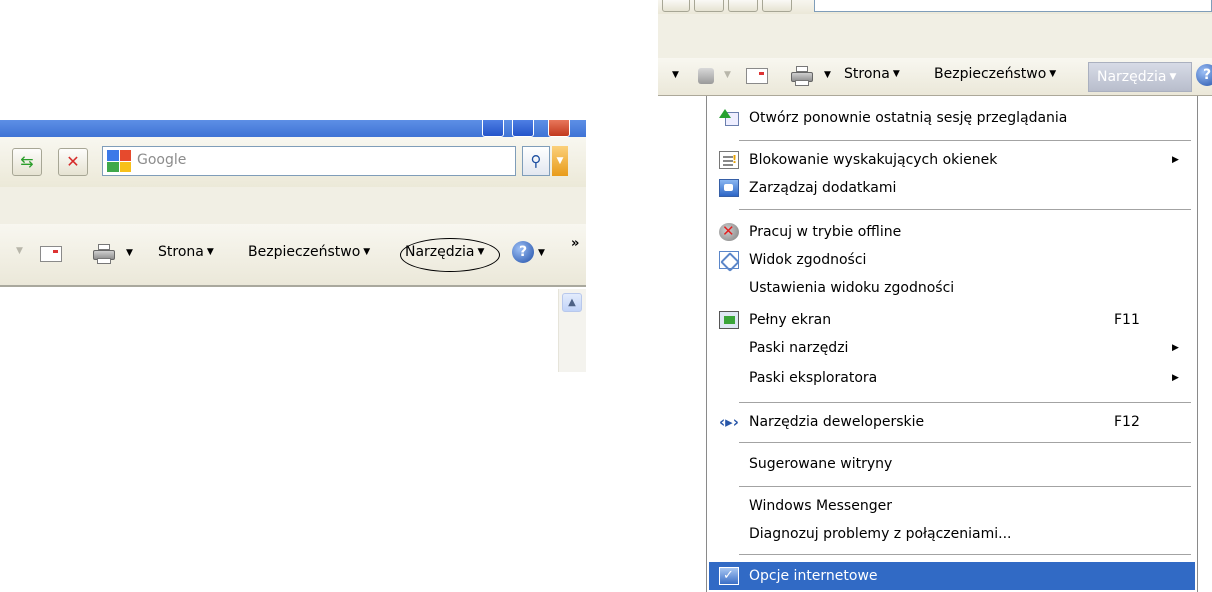  Describe the element at coordinates (852, 288) in the screenshot. I see `menu-item-label: Ustawienia widoku zgodności` at that location.